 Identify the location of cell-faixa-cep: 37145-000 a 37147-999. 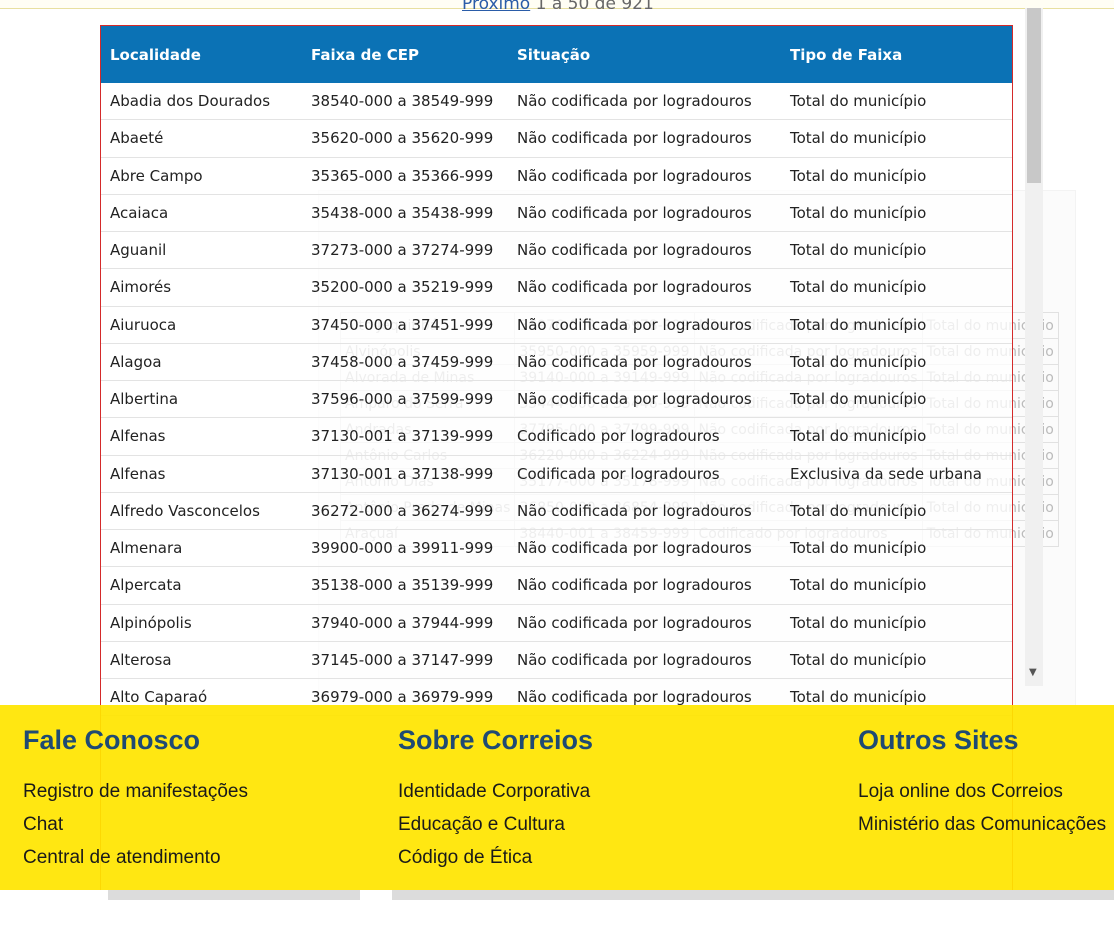
(402, 659).